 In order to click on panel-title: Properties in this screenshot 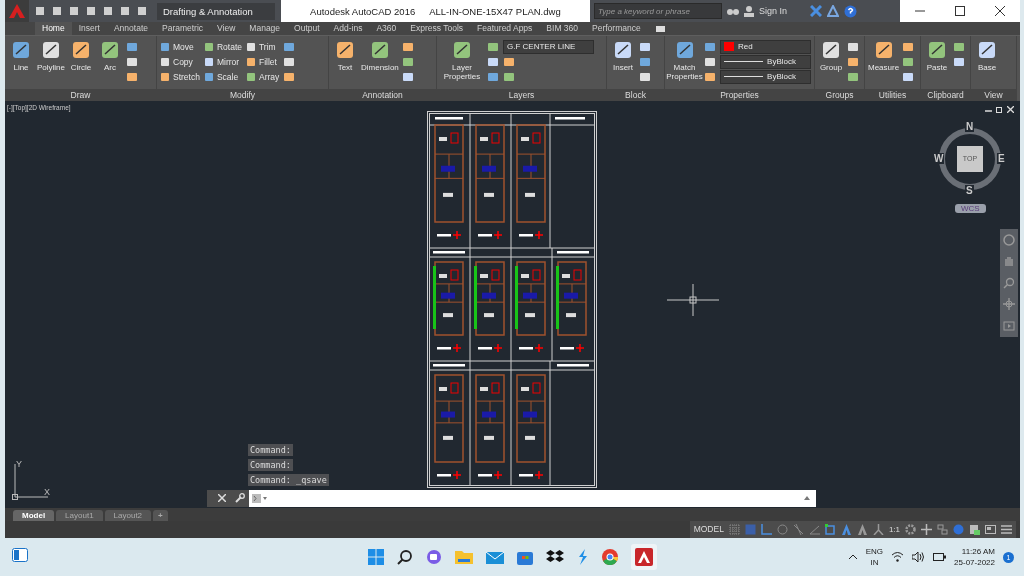, I will do `click(739, 94)`.